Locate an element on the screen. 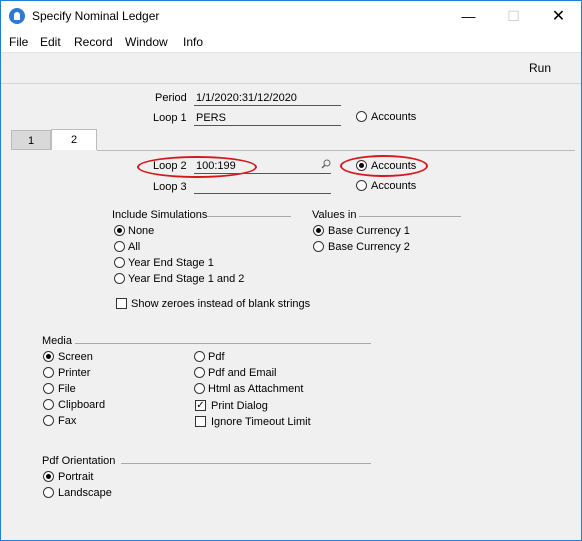  show-zeroes-label: Show zeroes instead of blank strings is located at coordinates (221, 304).